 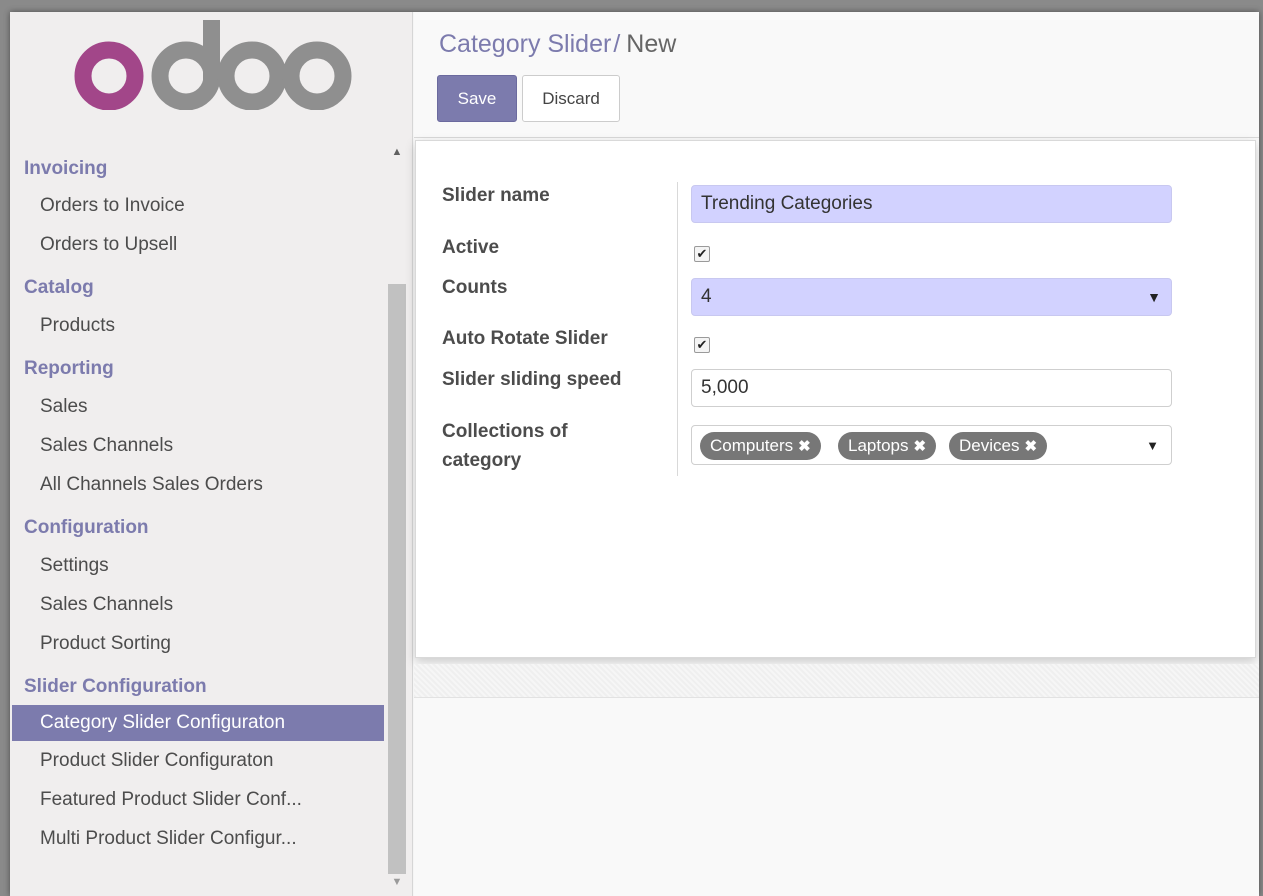 What do you see at coordinates (836, 681) in the screenshot?
I see `sheet-background-stripe` at bounding box center [836, 681].